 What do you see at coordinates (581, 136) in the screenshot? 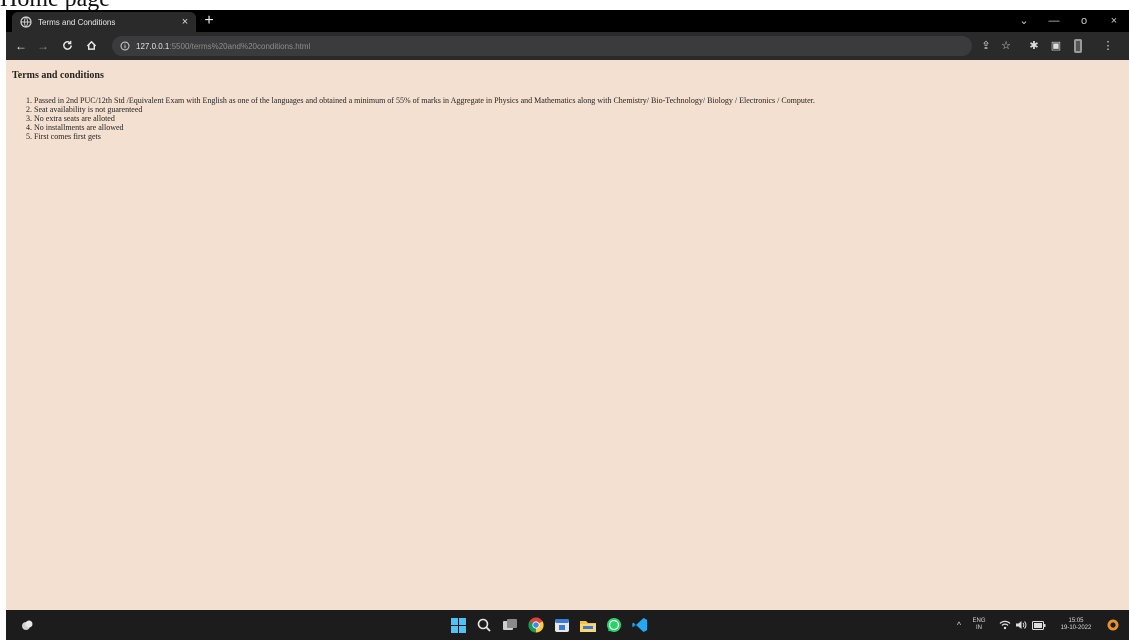
I see `list-item: First comes first gets` at bounding box center [581, 136].